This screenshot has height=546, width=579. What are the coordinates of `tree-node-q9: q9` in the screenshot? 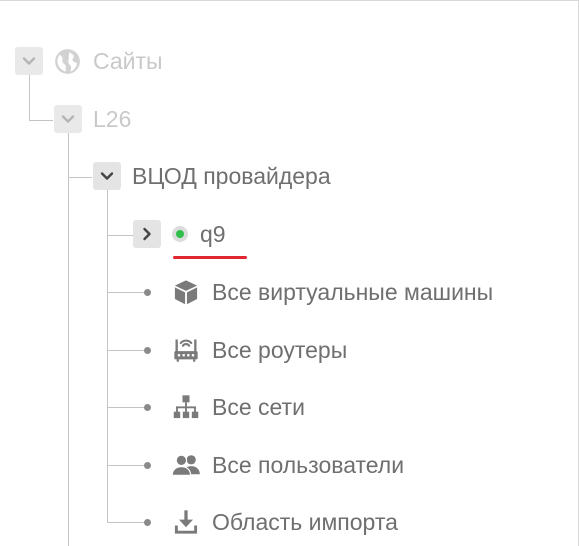 It's located at (289, 234).